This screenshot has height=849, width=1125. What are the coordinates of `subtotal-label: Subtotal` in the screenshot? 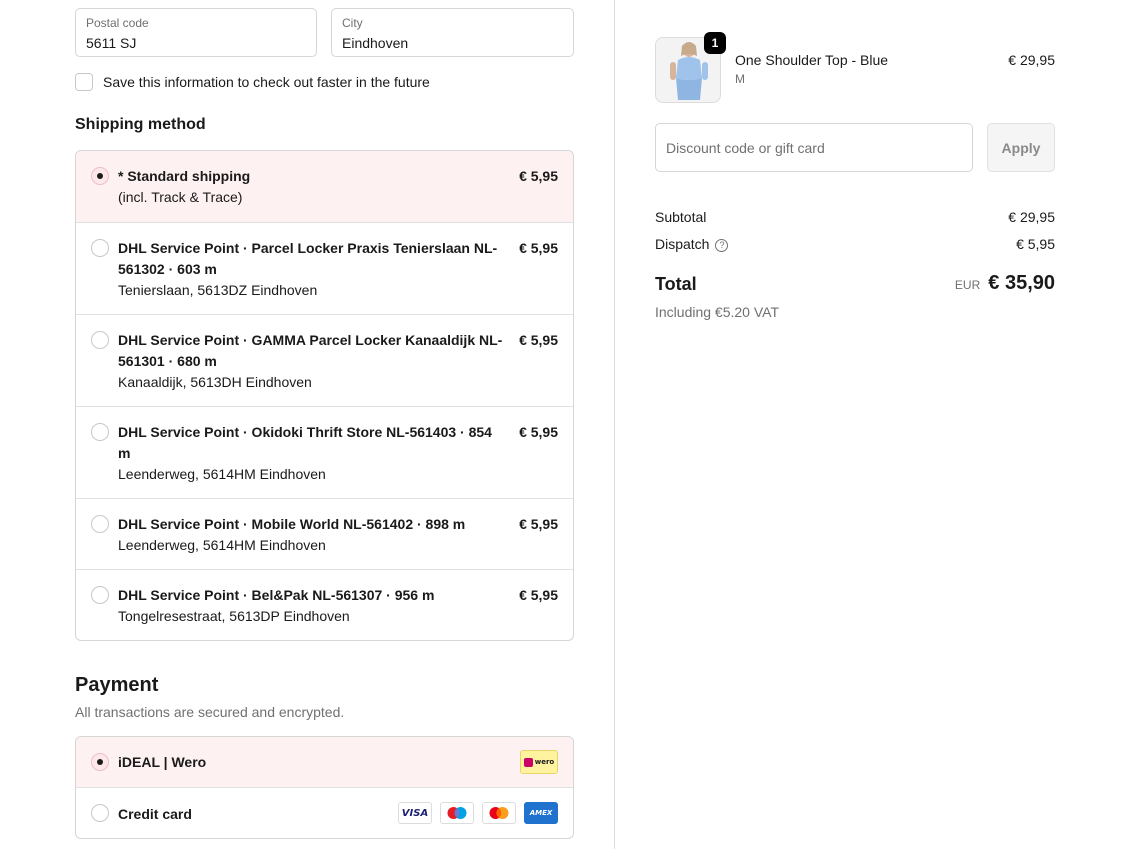 It's located at (681, 217).